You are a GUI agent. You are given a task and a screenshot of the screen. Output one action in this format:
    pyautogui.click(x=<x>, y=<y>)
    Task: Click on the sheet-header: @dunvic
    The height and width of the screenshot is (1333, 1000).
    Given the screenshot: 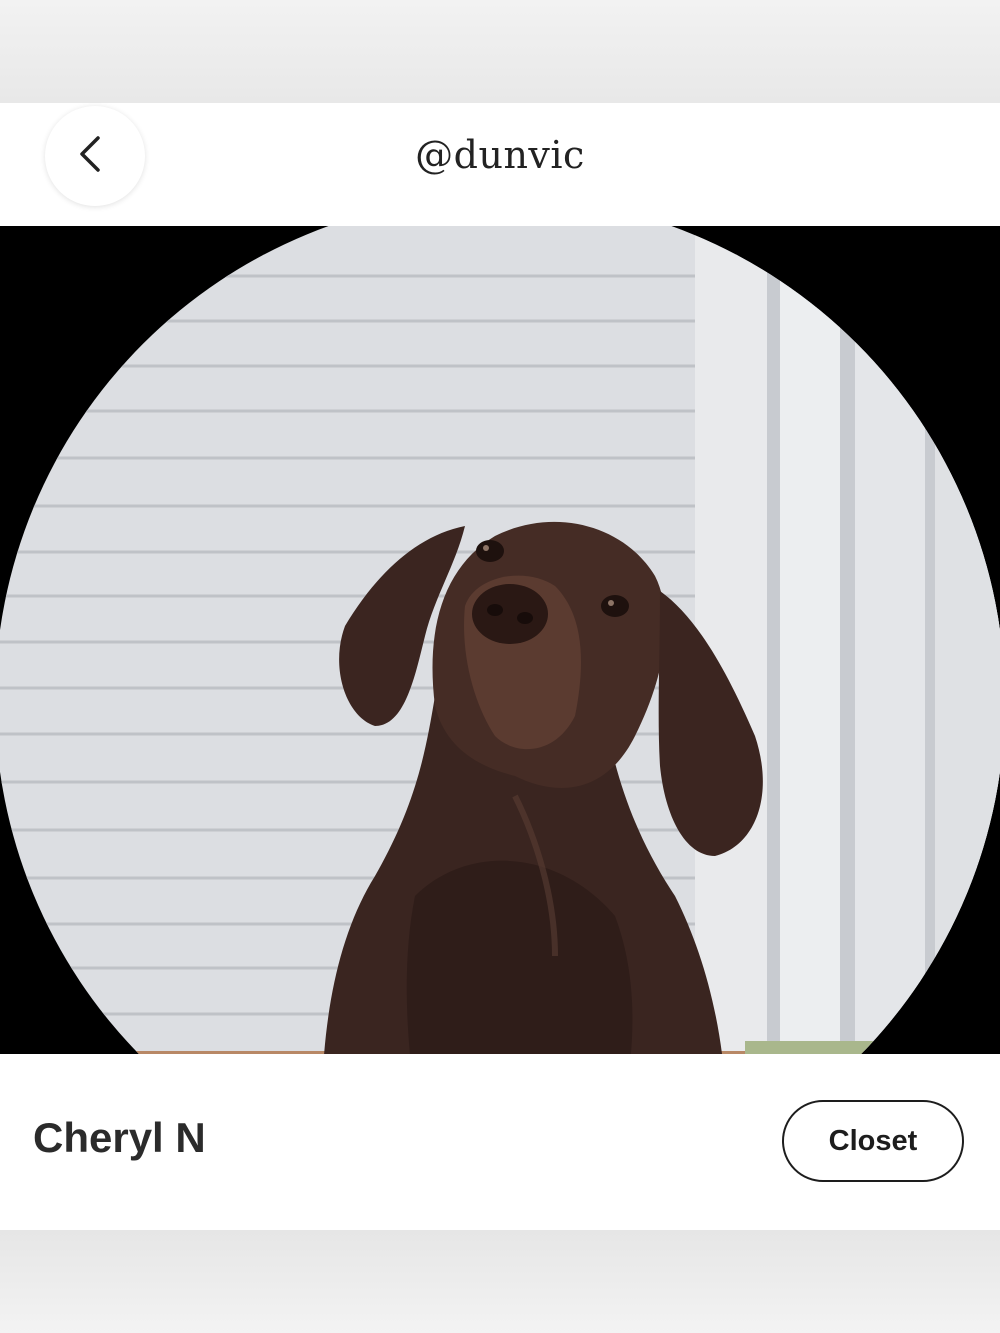 What is the action you would take?
    pyautogui.click(x=500, y=164)
    